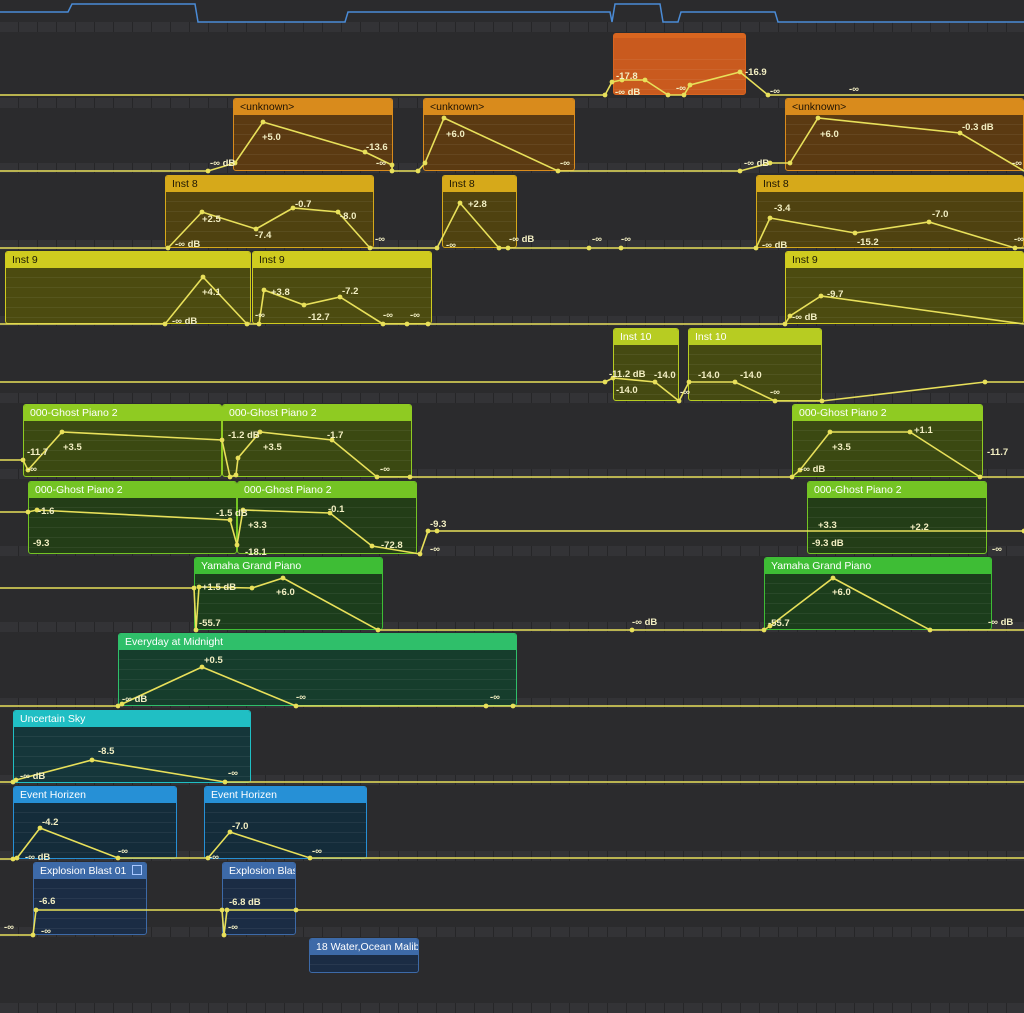 The width and height of the screenshot is (1024, 1013). I want to click on automation-curve: -4.2 -∞ dB -∞ -7.0 -∞ -∞, so click(512, 840).